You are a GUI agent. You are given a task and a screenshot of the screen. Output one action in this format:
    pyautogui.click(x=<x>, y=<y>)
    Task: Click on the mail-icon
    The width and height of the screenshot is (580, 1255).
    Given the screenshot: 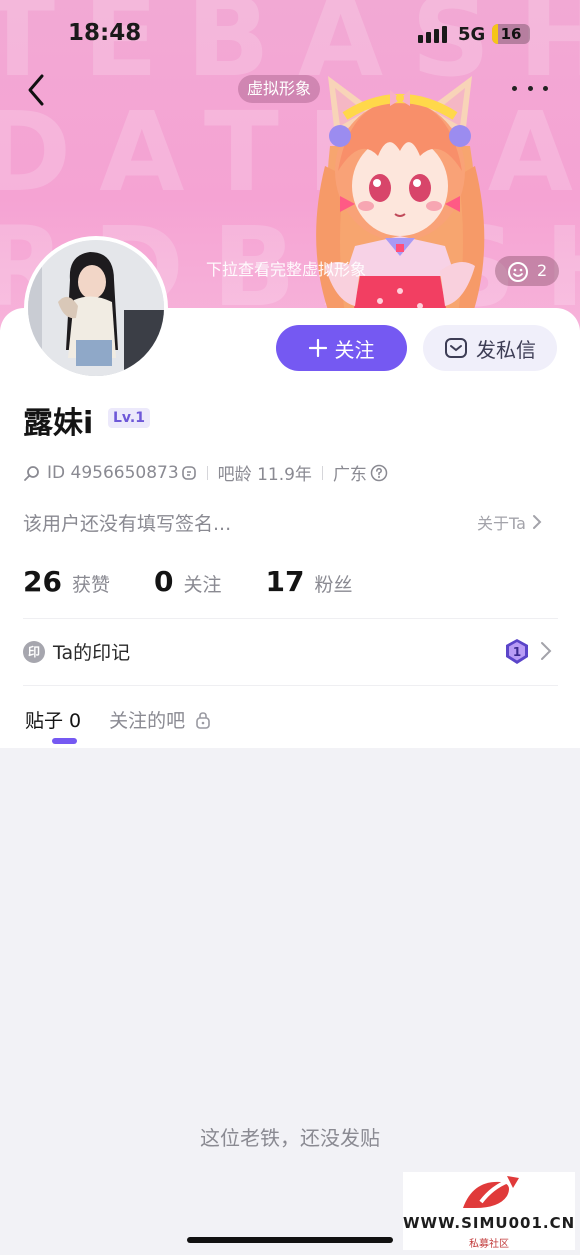 What is the action you would take?
    pyautogui.click(x=456, y=348)
    